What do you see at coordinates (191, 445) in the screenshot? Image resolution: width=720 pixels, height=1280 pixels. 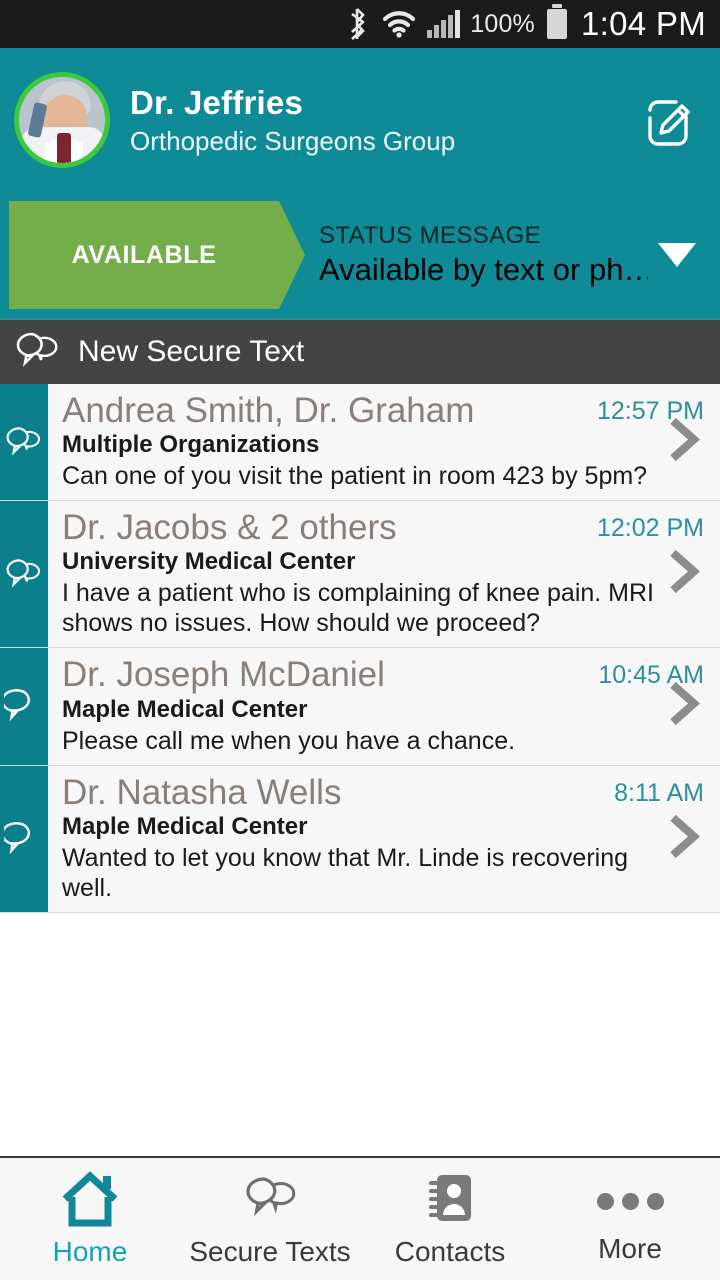 I see `conversation-organization: Multiple Organizations` at bounding box center [191, 445].